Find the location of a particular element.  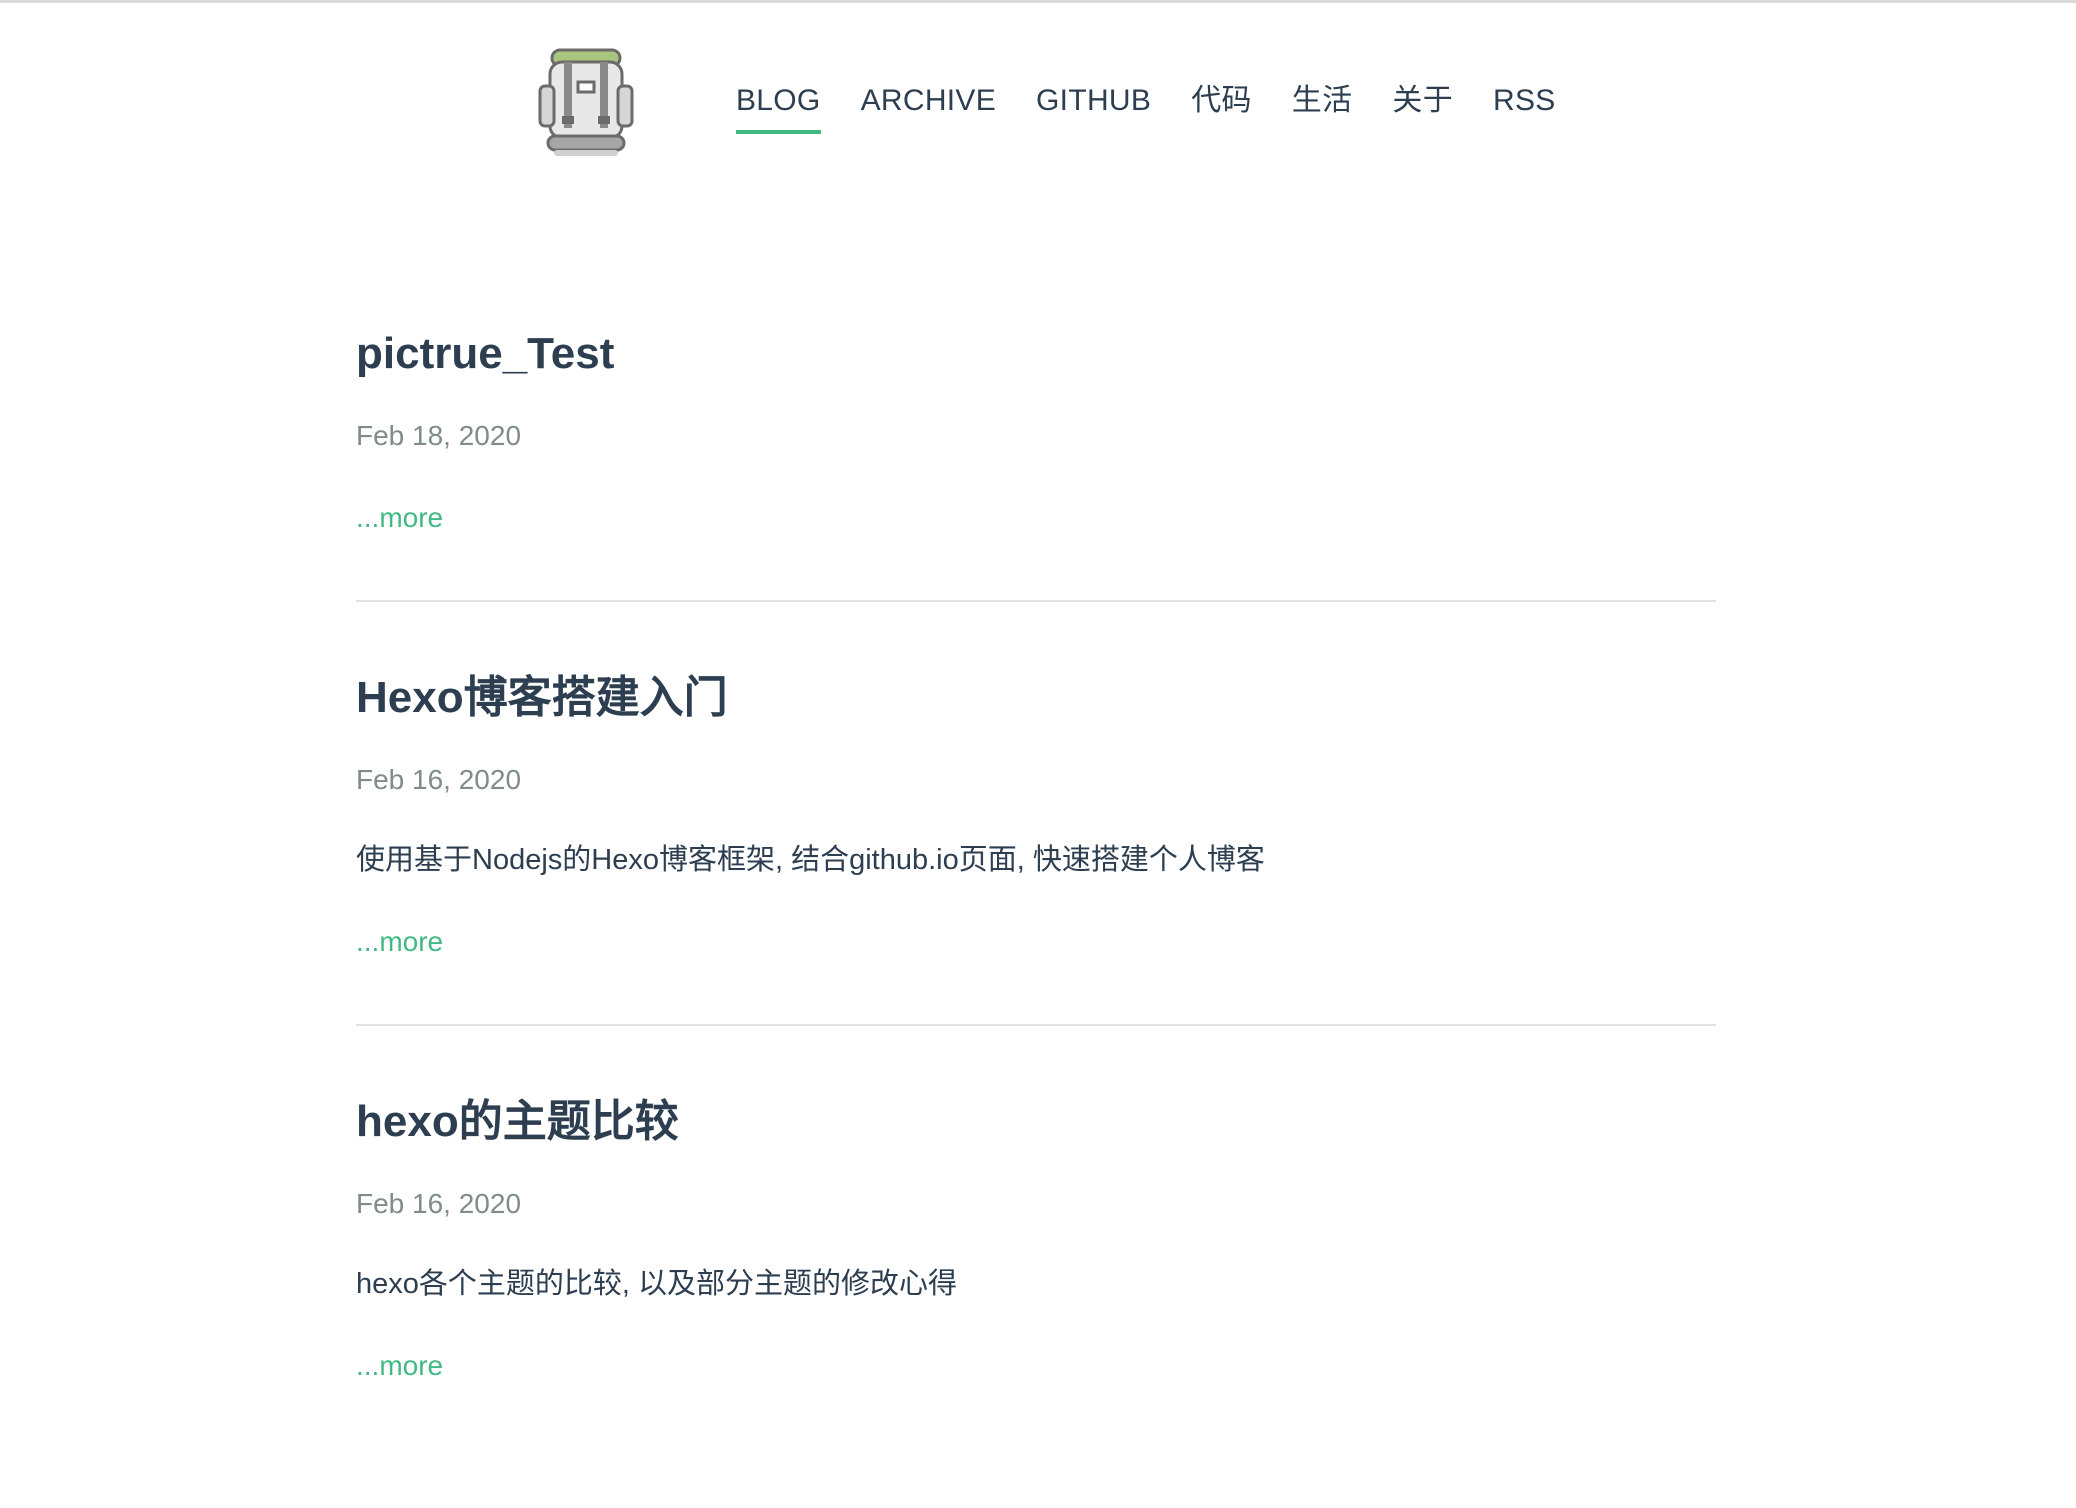

post-title: hexo的主题比较 is located at coordinates (1036, 1122).